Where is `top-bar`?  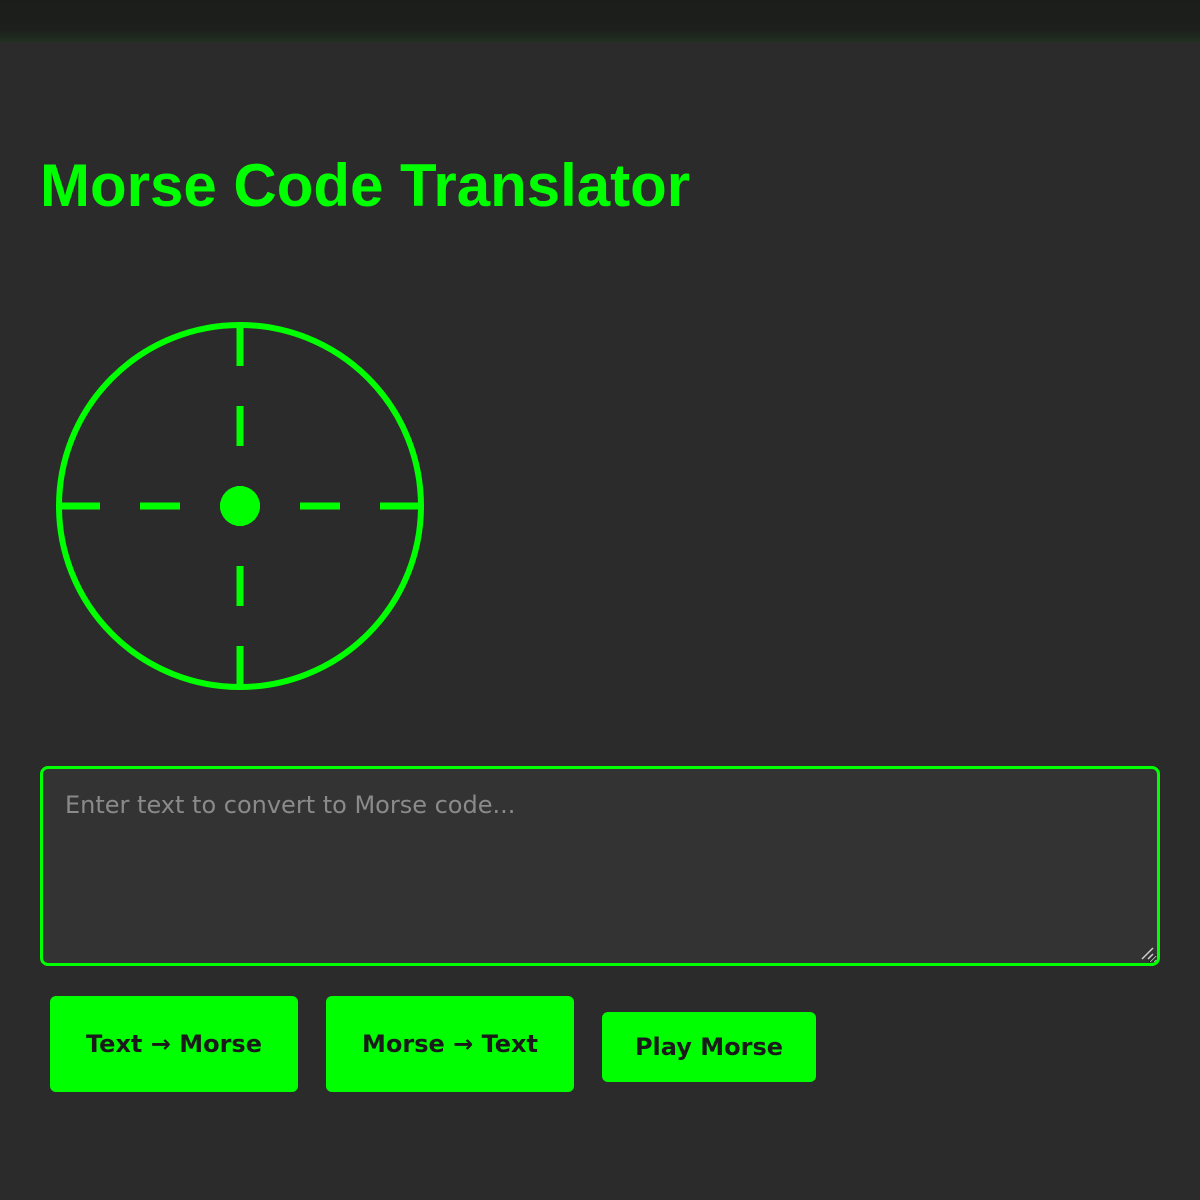
top-bar is located at coordinates (600, 21).